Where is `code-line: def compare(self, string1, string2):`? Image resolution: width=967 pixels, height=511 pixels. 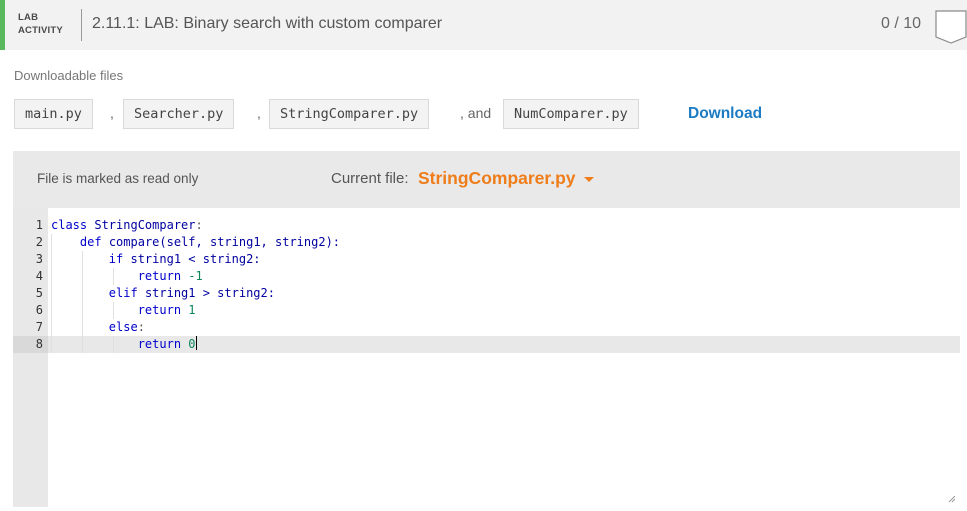
code-line: def compare(self, string1, string2): is located at coordinates (210, 242).